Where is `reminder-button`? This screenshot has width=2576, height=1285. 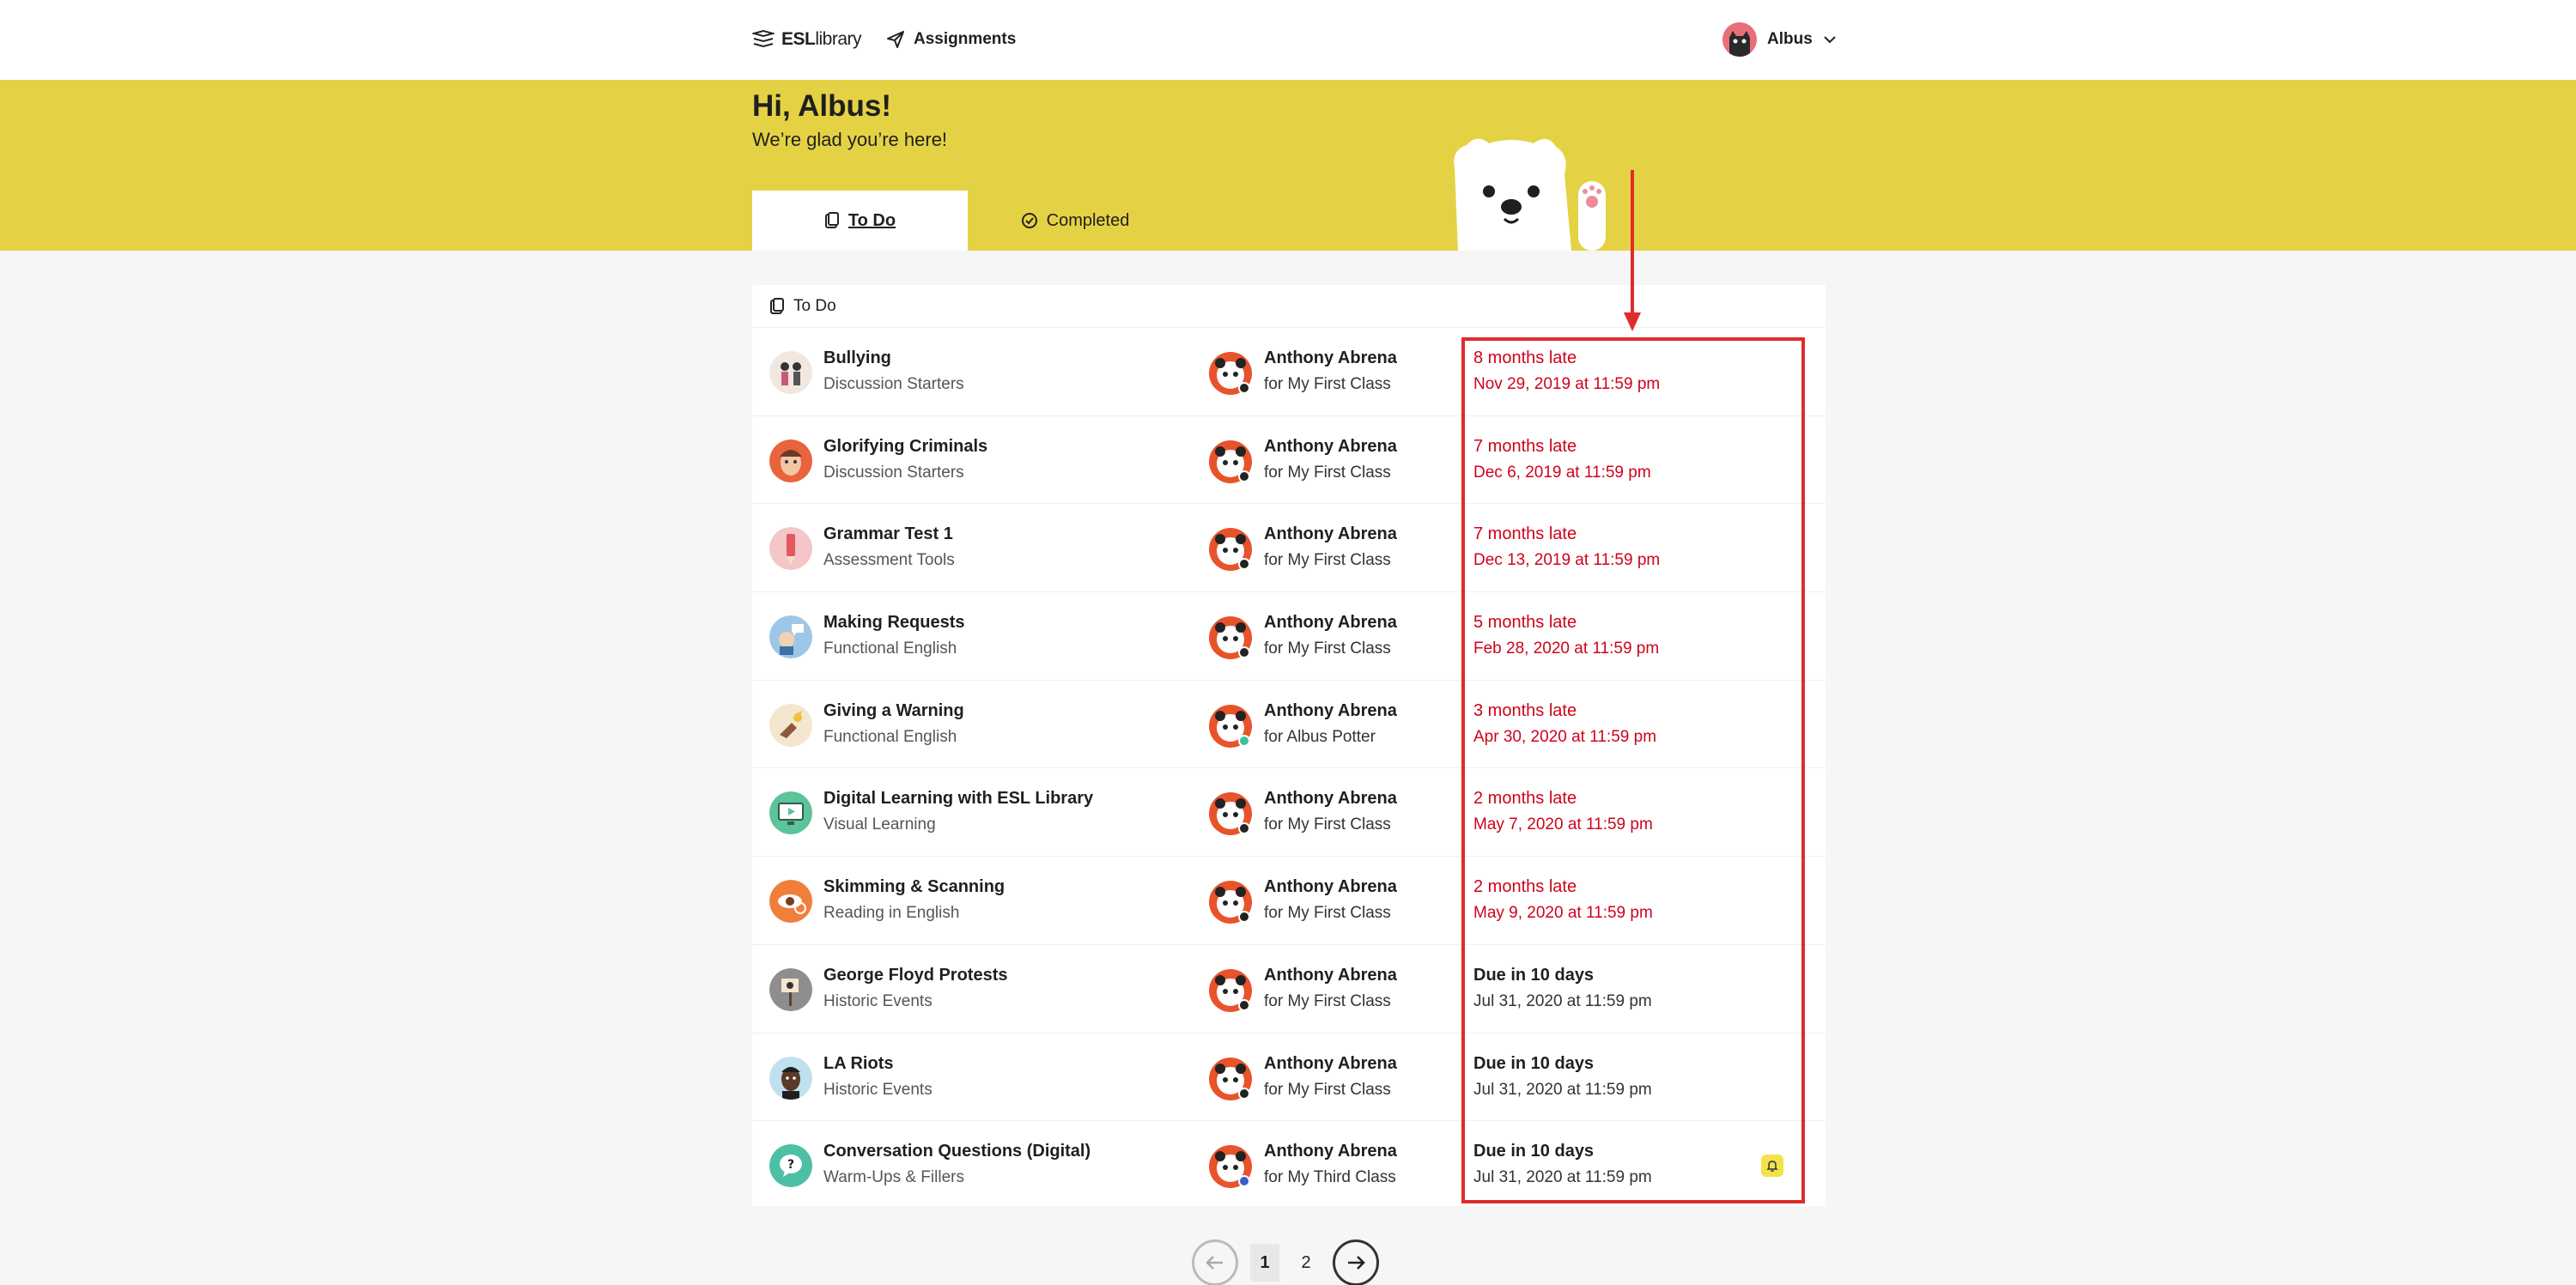 reminder-button is located at coordinates (1772, 1166).